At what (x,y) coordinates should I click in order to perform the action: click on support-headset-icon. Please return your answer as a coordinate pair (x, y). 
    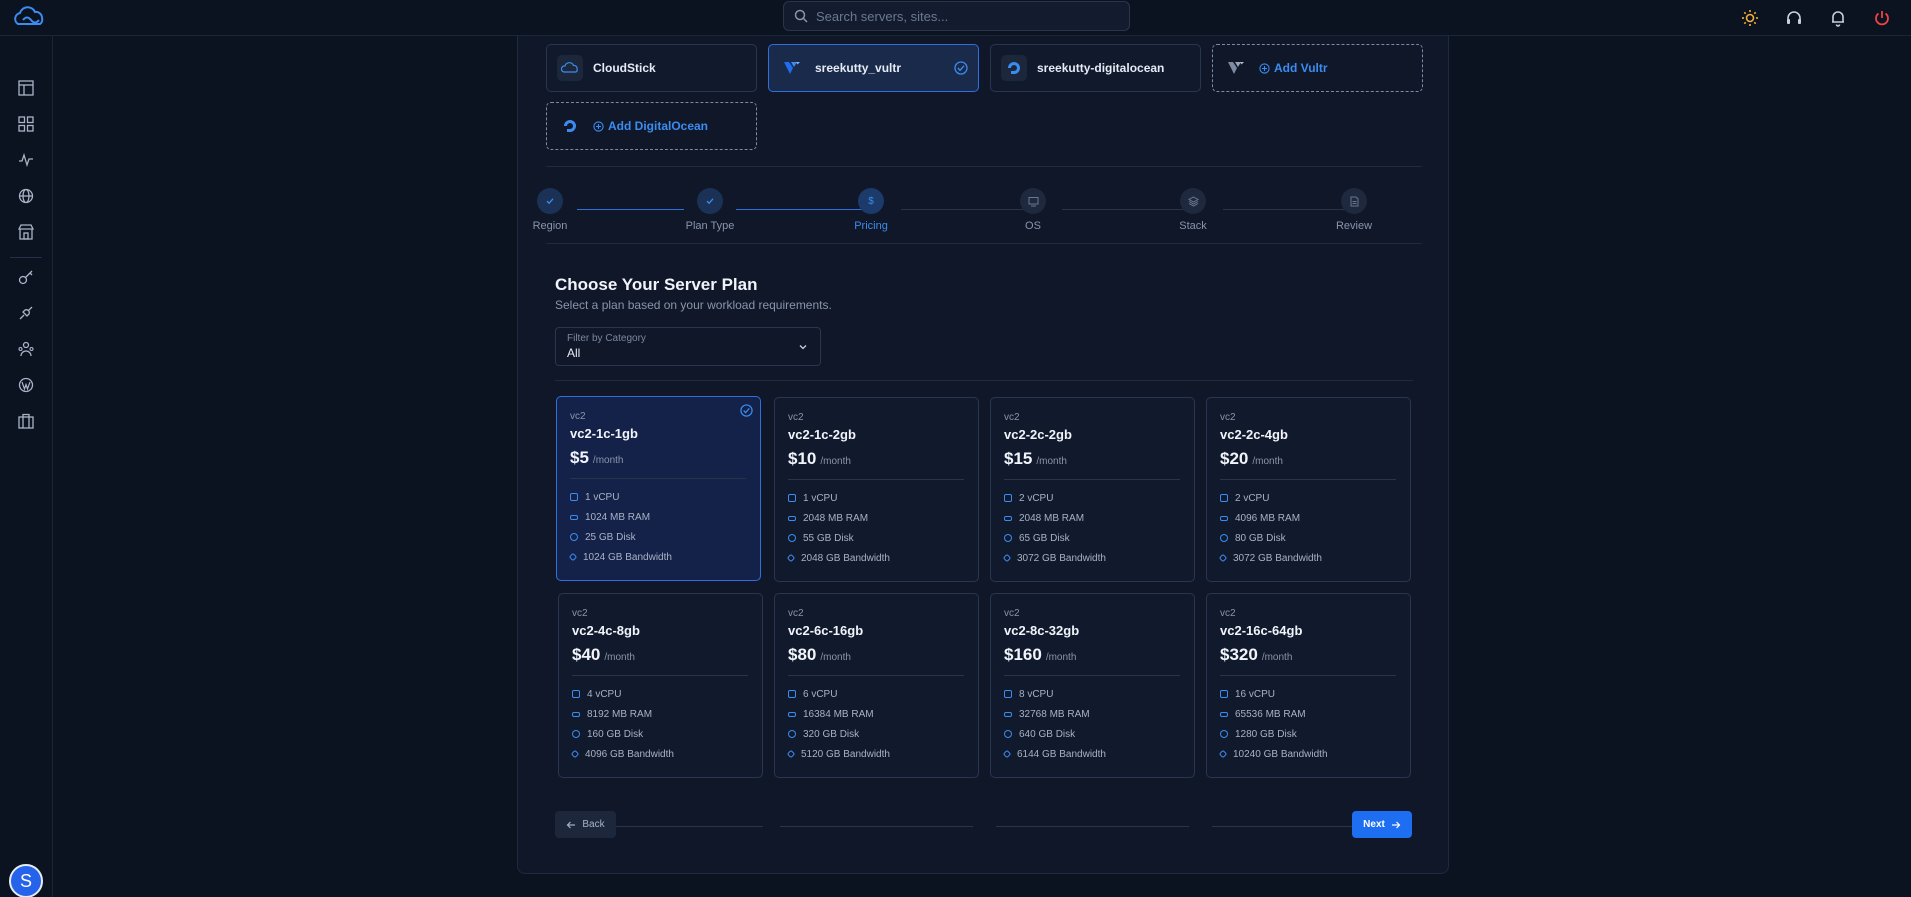
    Looking at the image, I should click on (1794, 18).